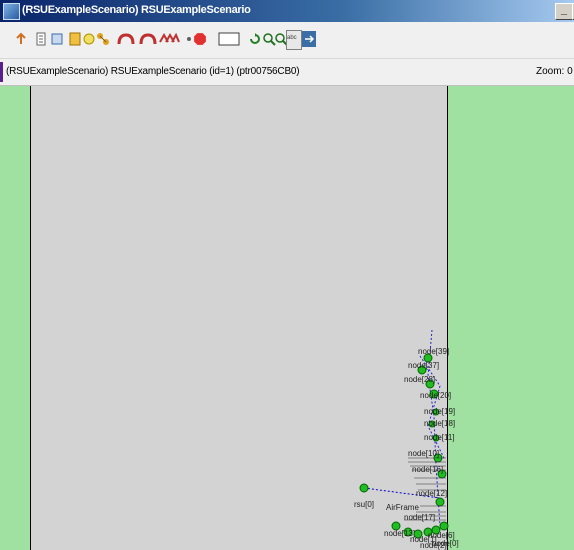  Describe the element at coordinates (435, 395) in the screenshot. I see `node-label: node[20]` at that location.